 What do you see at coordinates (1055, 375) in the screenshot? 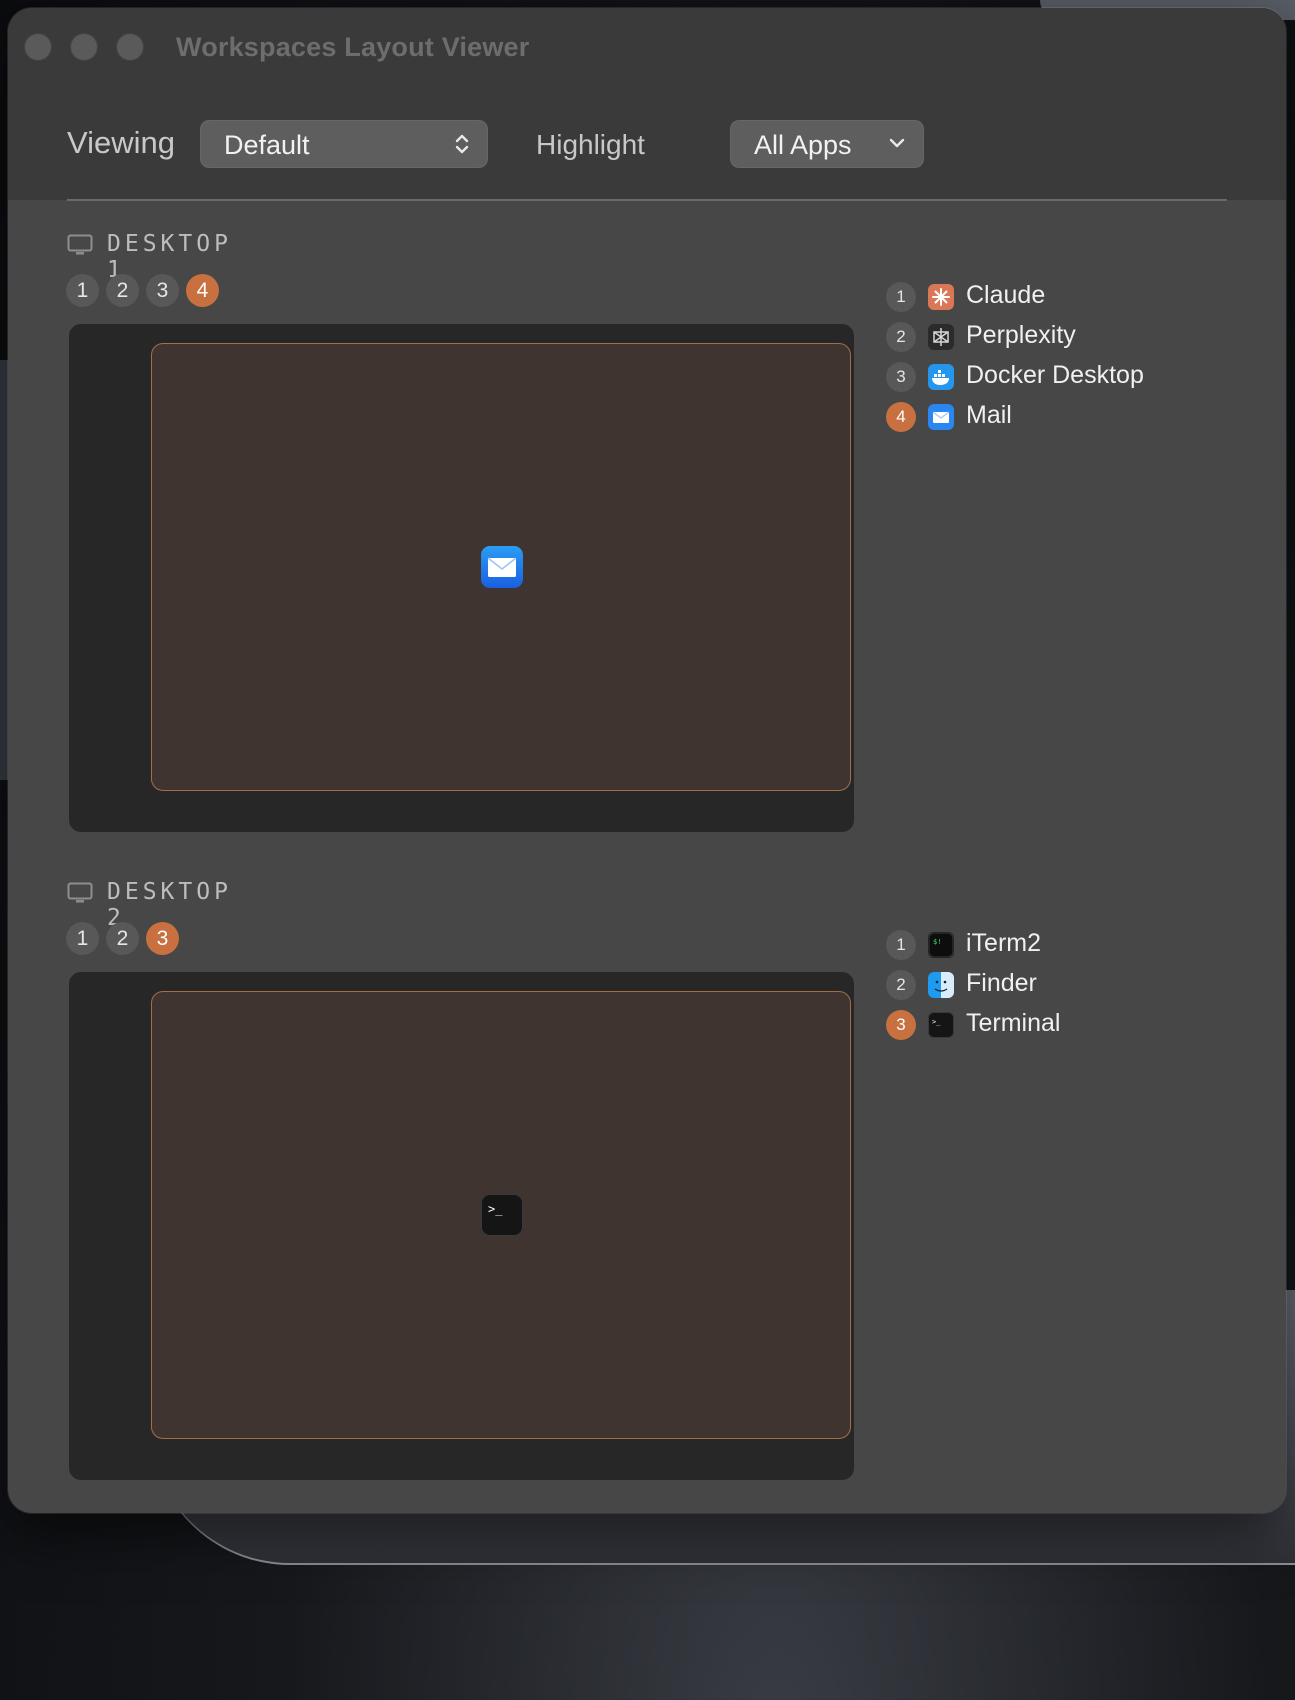
I see `app-name: Docker Desktop` at bounding box center [1055, 375].